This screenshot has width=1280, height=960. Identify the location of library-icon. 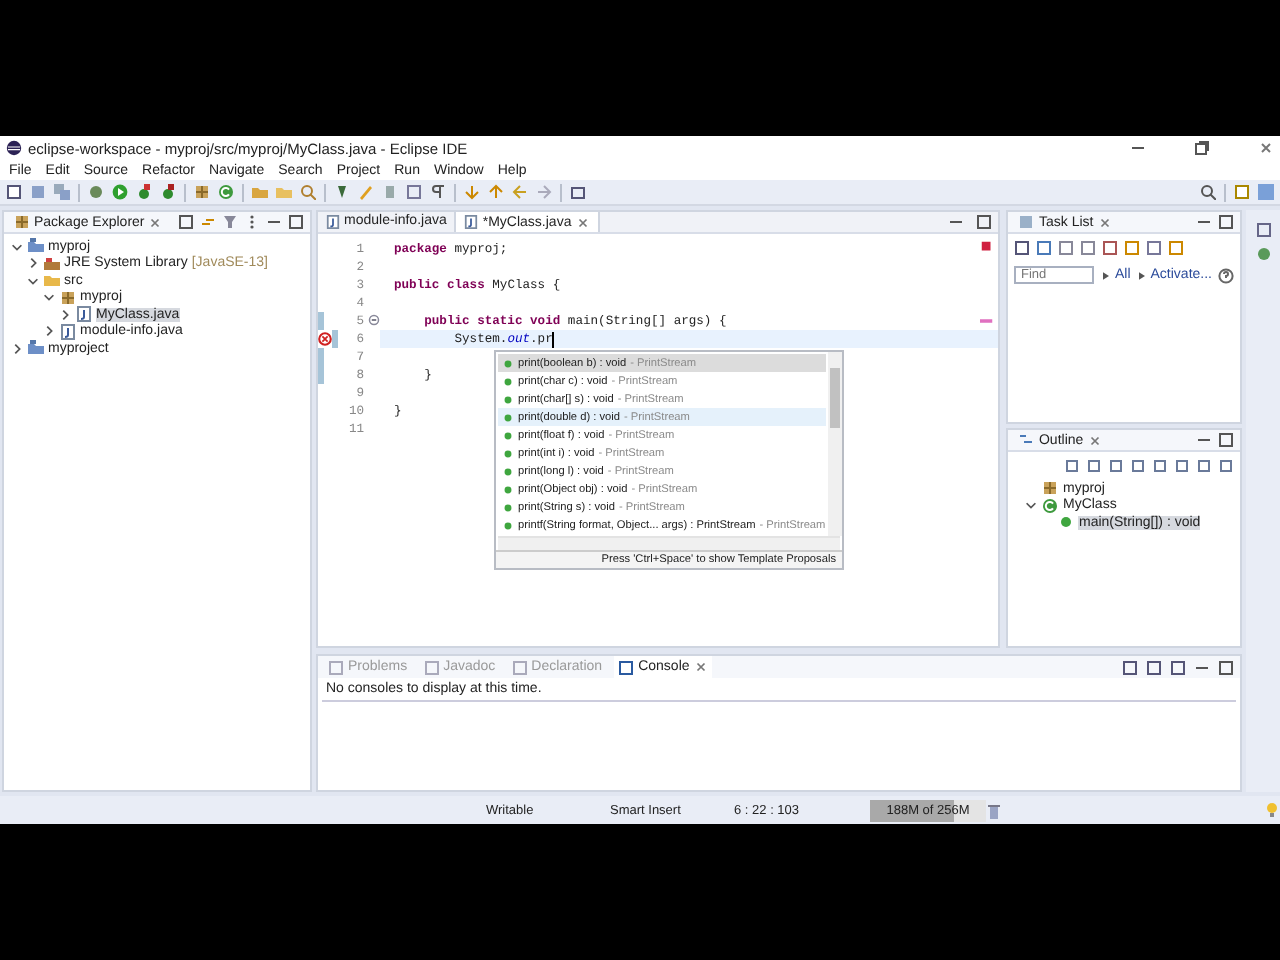
(52, 263).